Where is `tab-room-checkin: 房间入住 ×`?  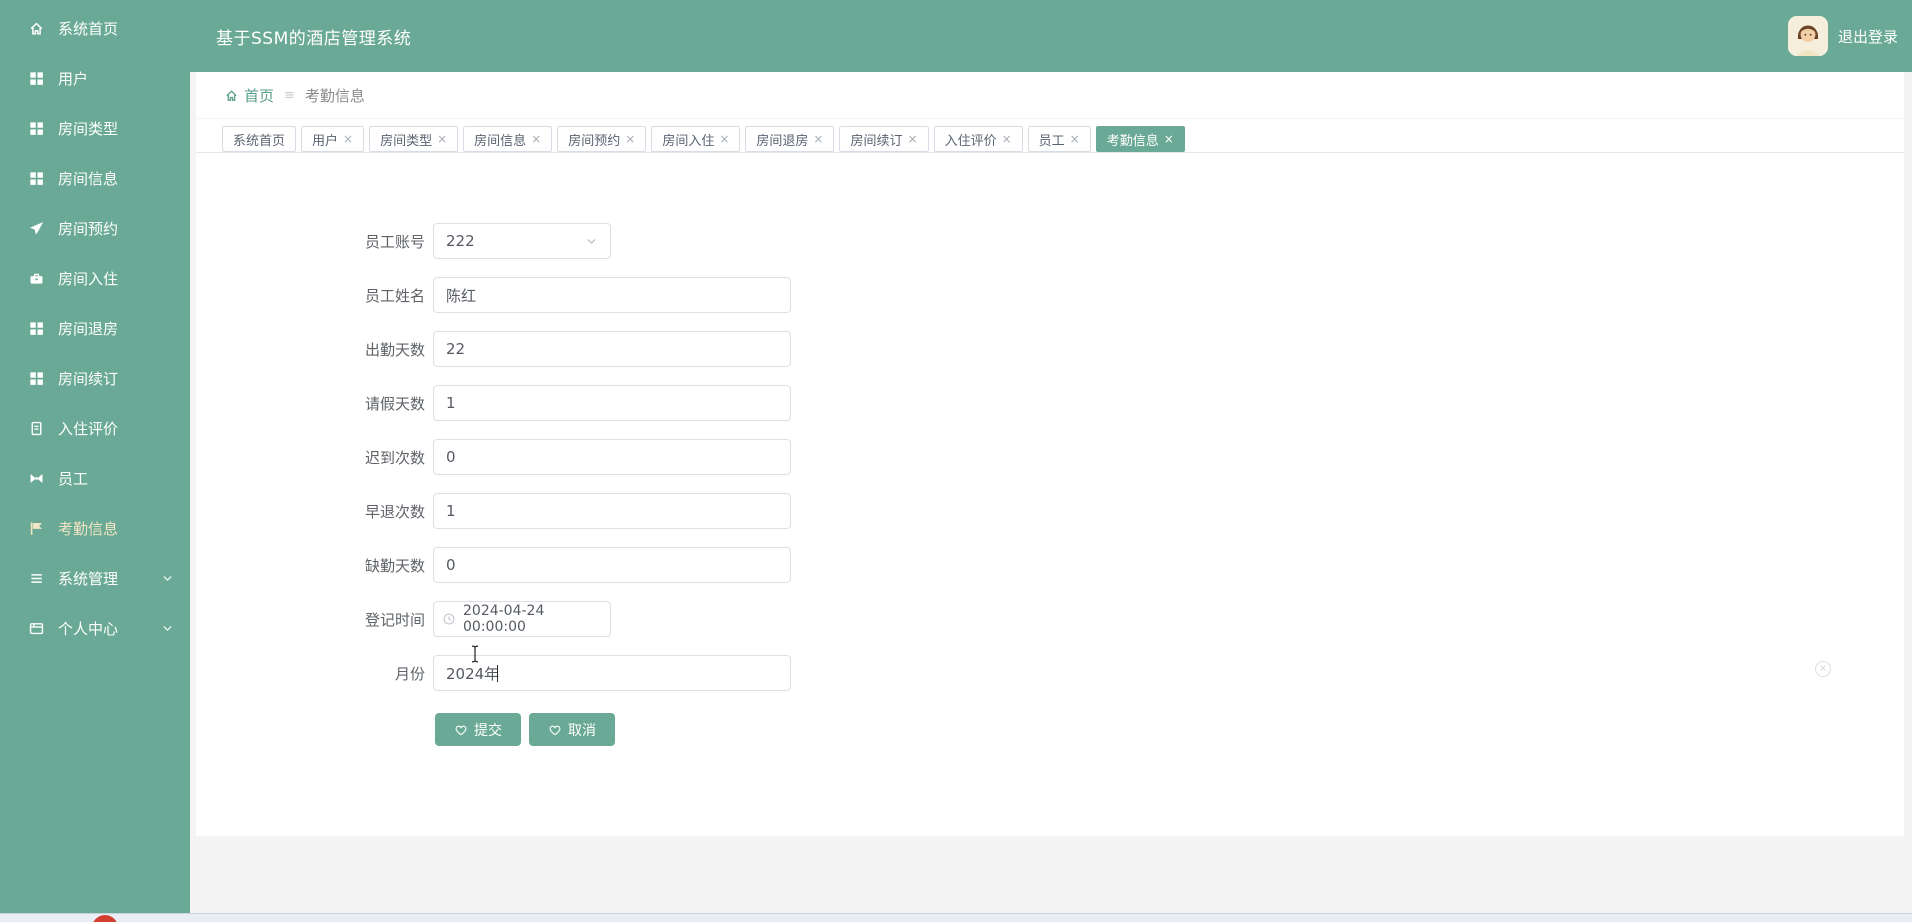
tab-room-checkin: 房间入住 × is located at coordinates (696, 139).